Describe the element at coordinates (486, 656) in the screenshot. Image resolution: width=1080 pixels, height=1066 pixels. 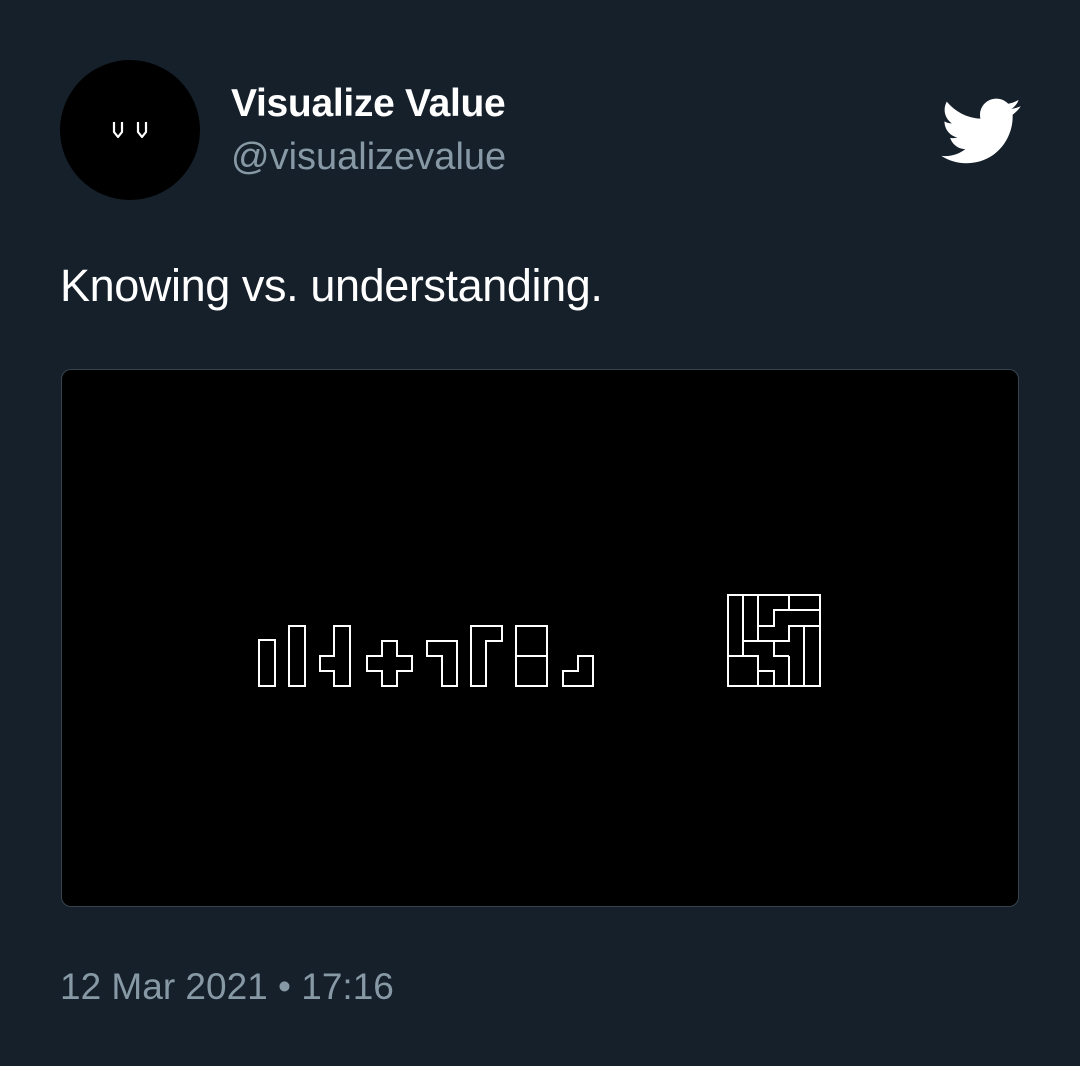
I see `l-piece` at that location.